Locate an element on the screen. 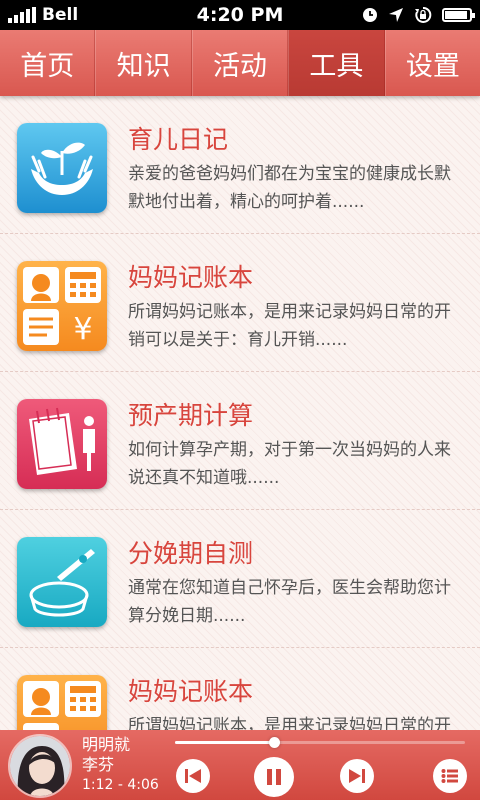  self-test-dish-icon is located at coordinates (62, 582).